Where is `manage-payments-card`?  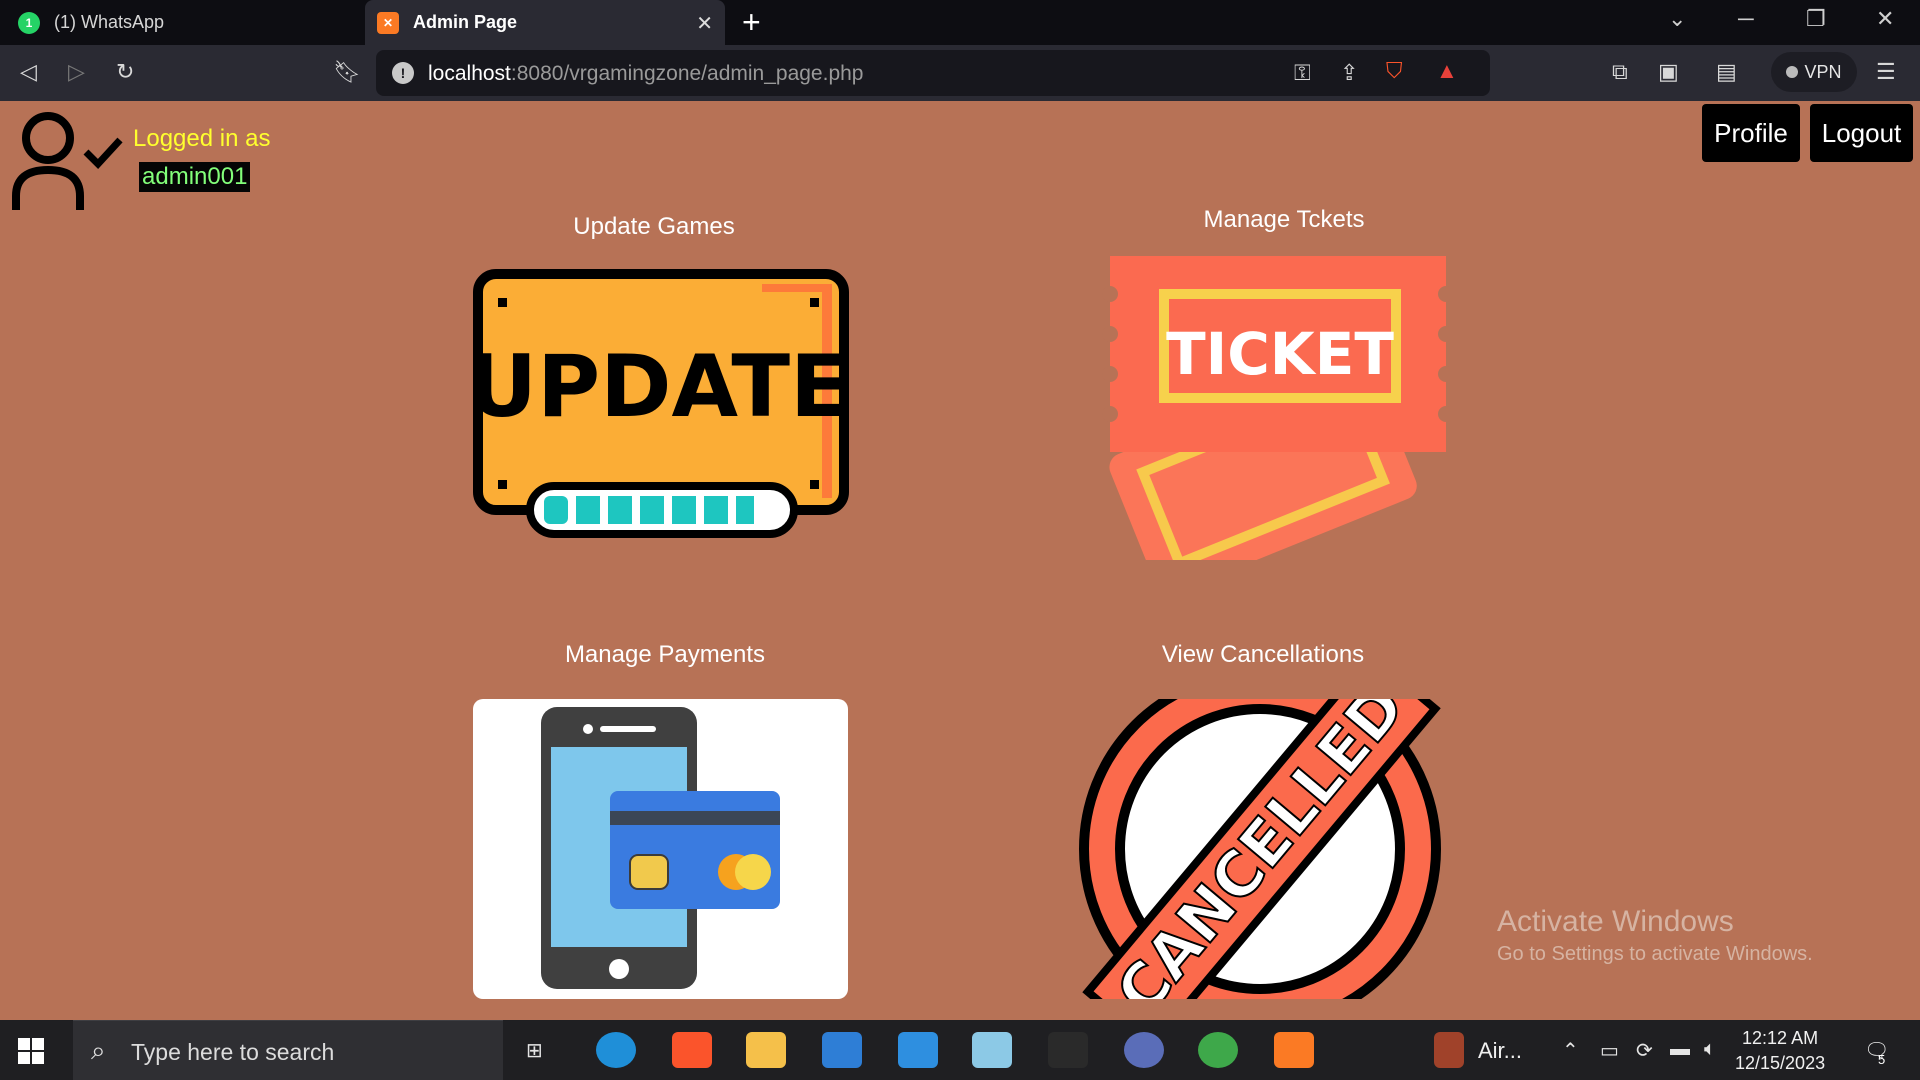 manage-payments-card is located at coordinates (660, 851).